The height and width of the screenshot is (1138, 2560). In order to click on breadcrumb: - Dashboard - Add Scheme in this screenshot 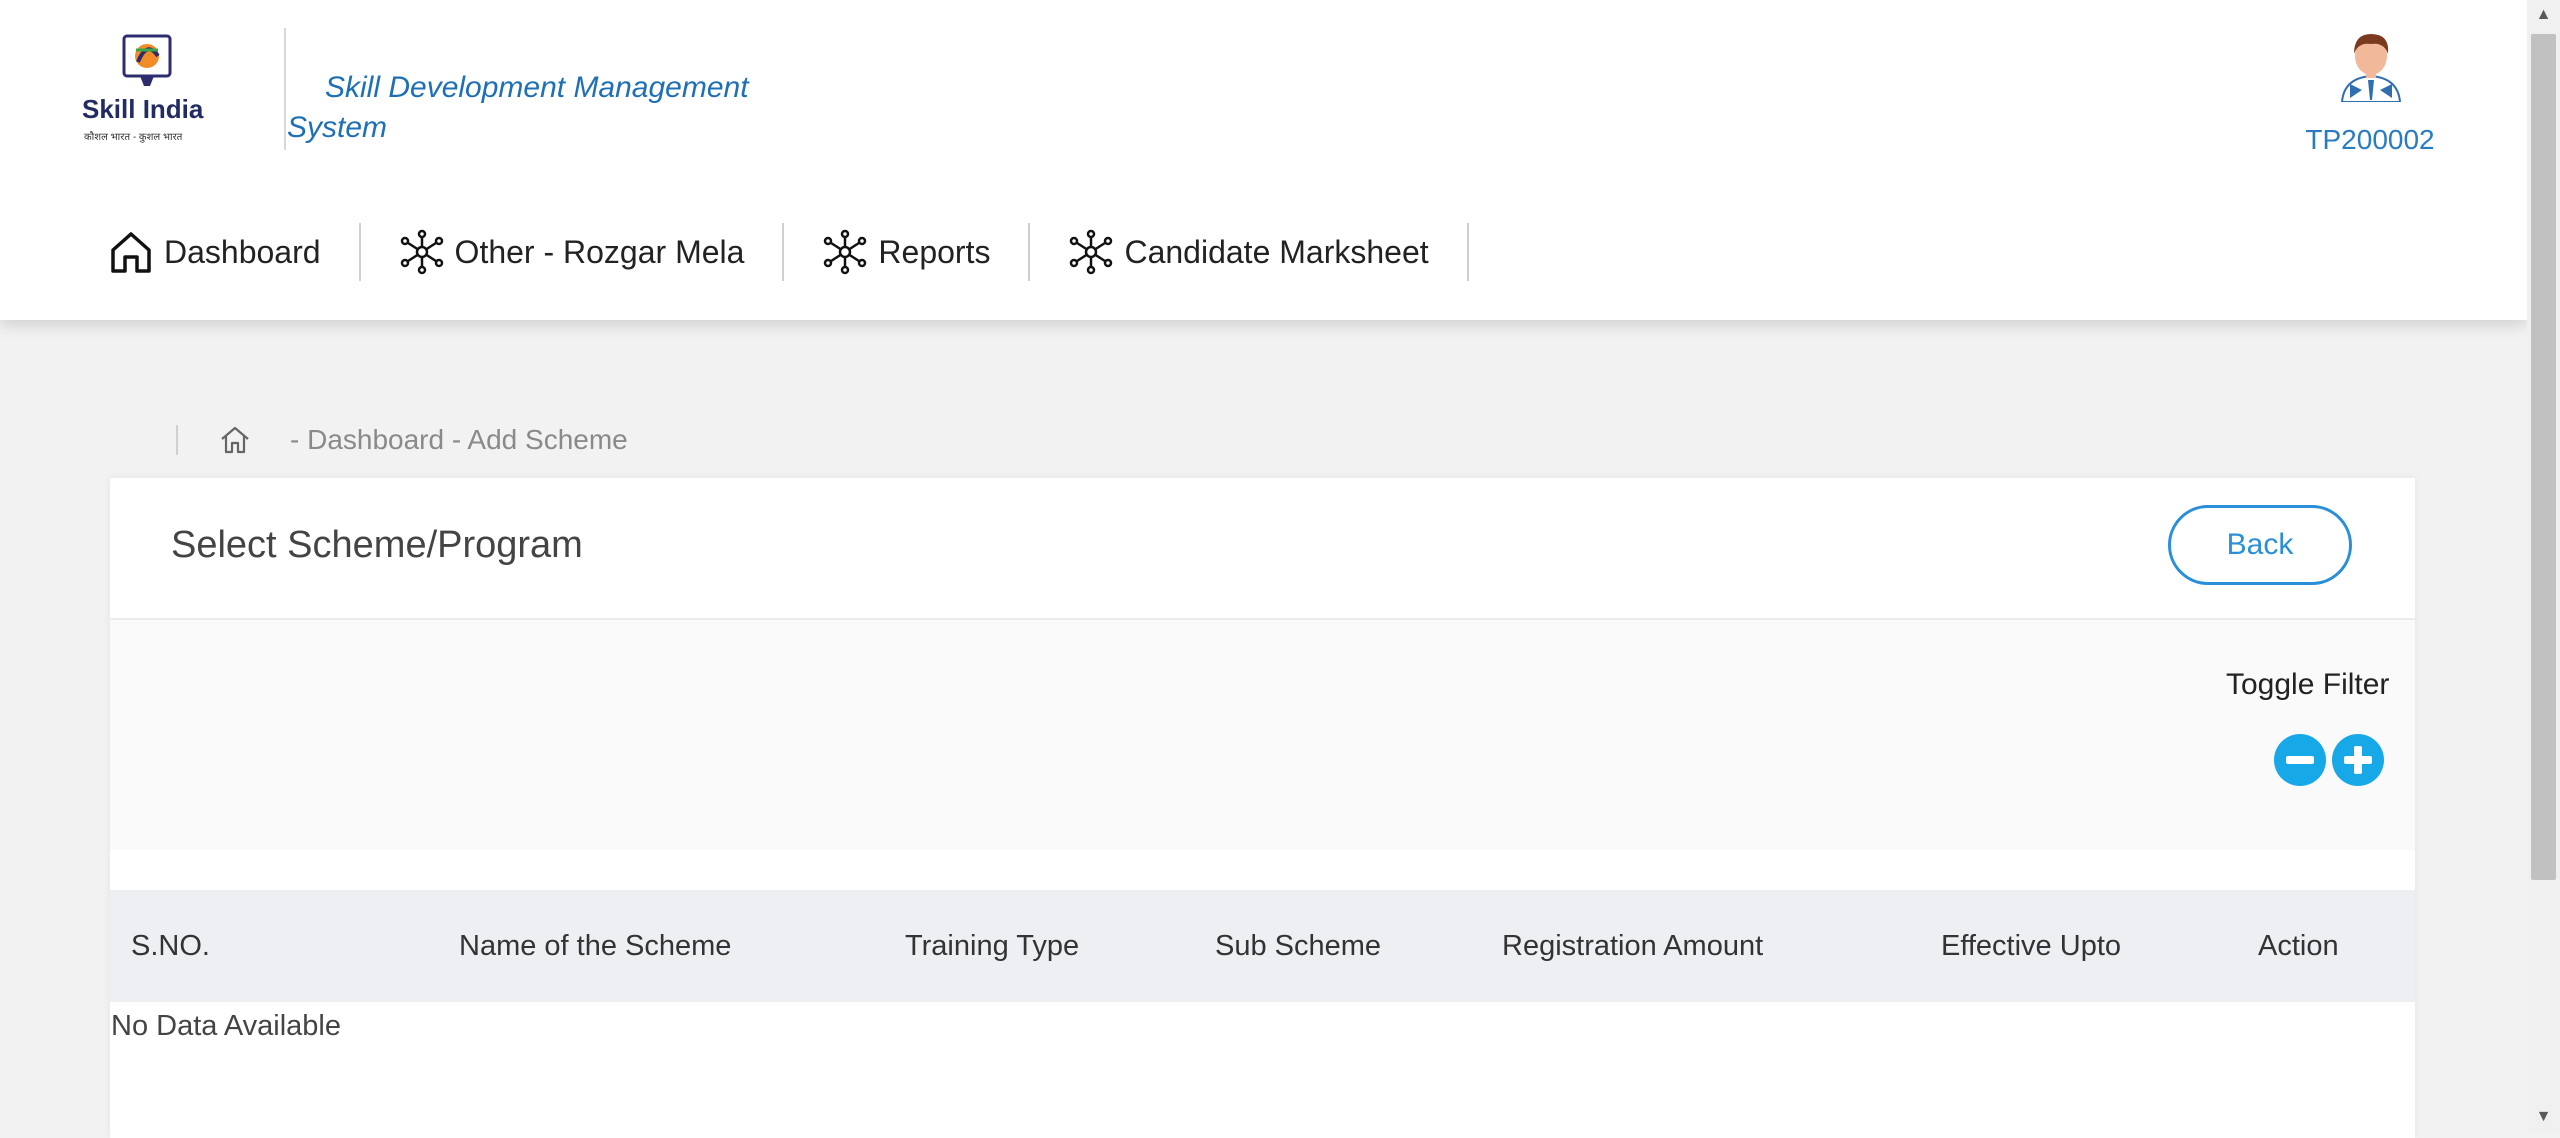, I will do `click(402, 440)`.